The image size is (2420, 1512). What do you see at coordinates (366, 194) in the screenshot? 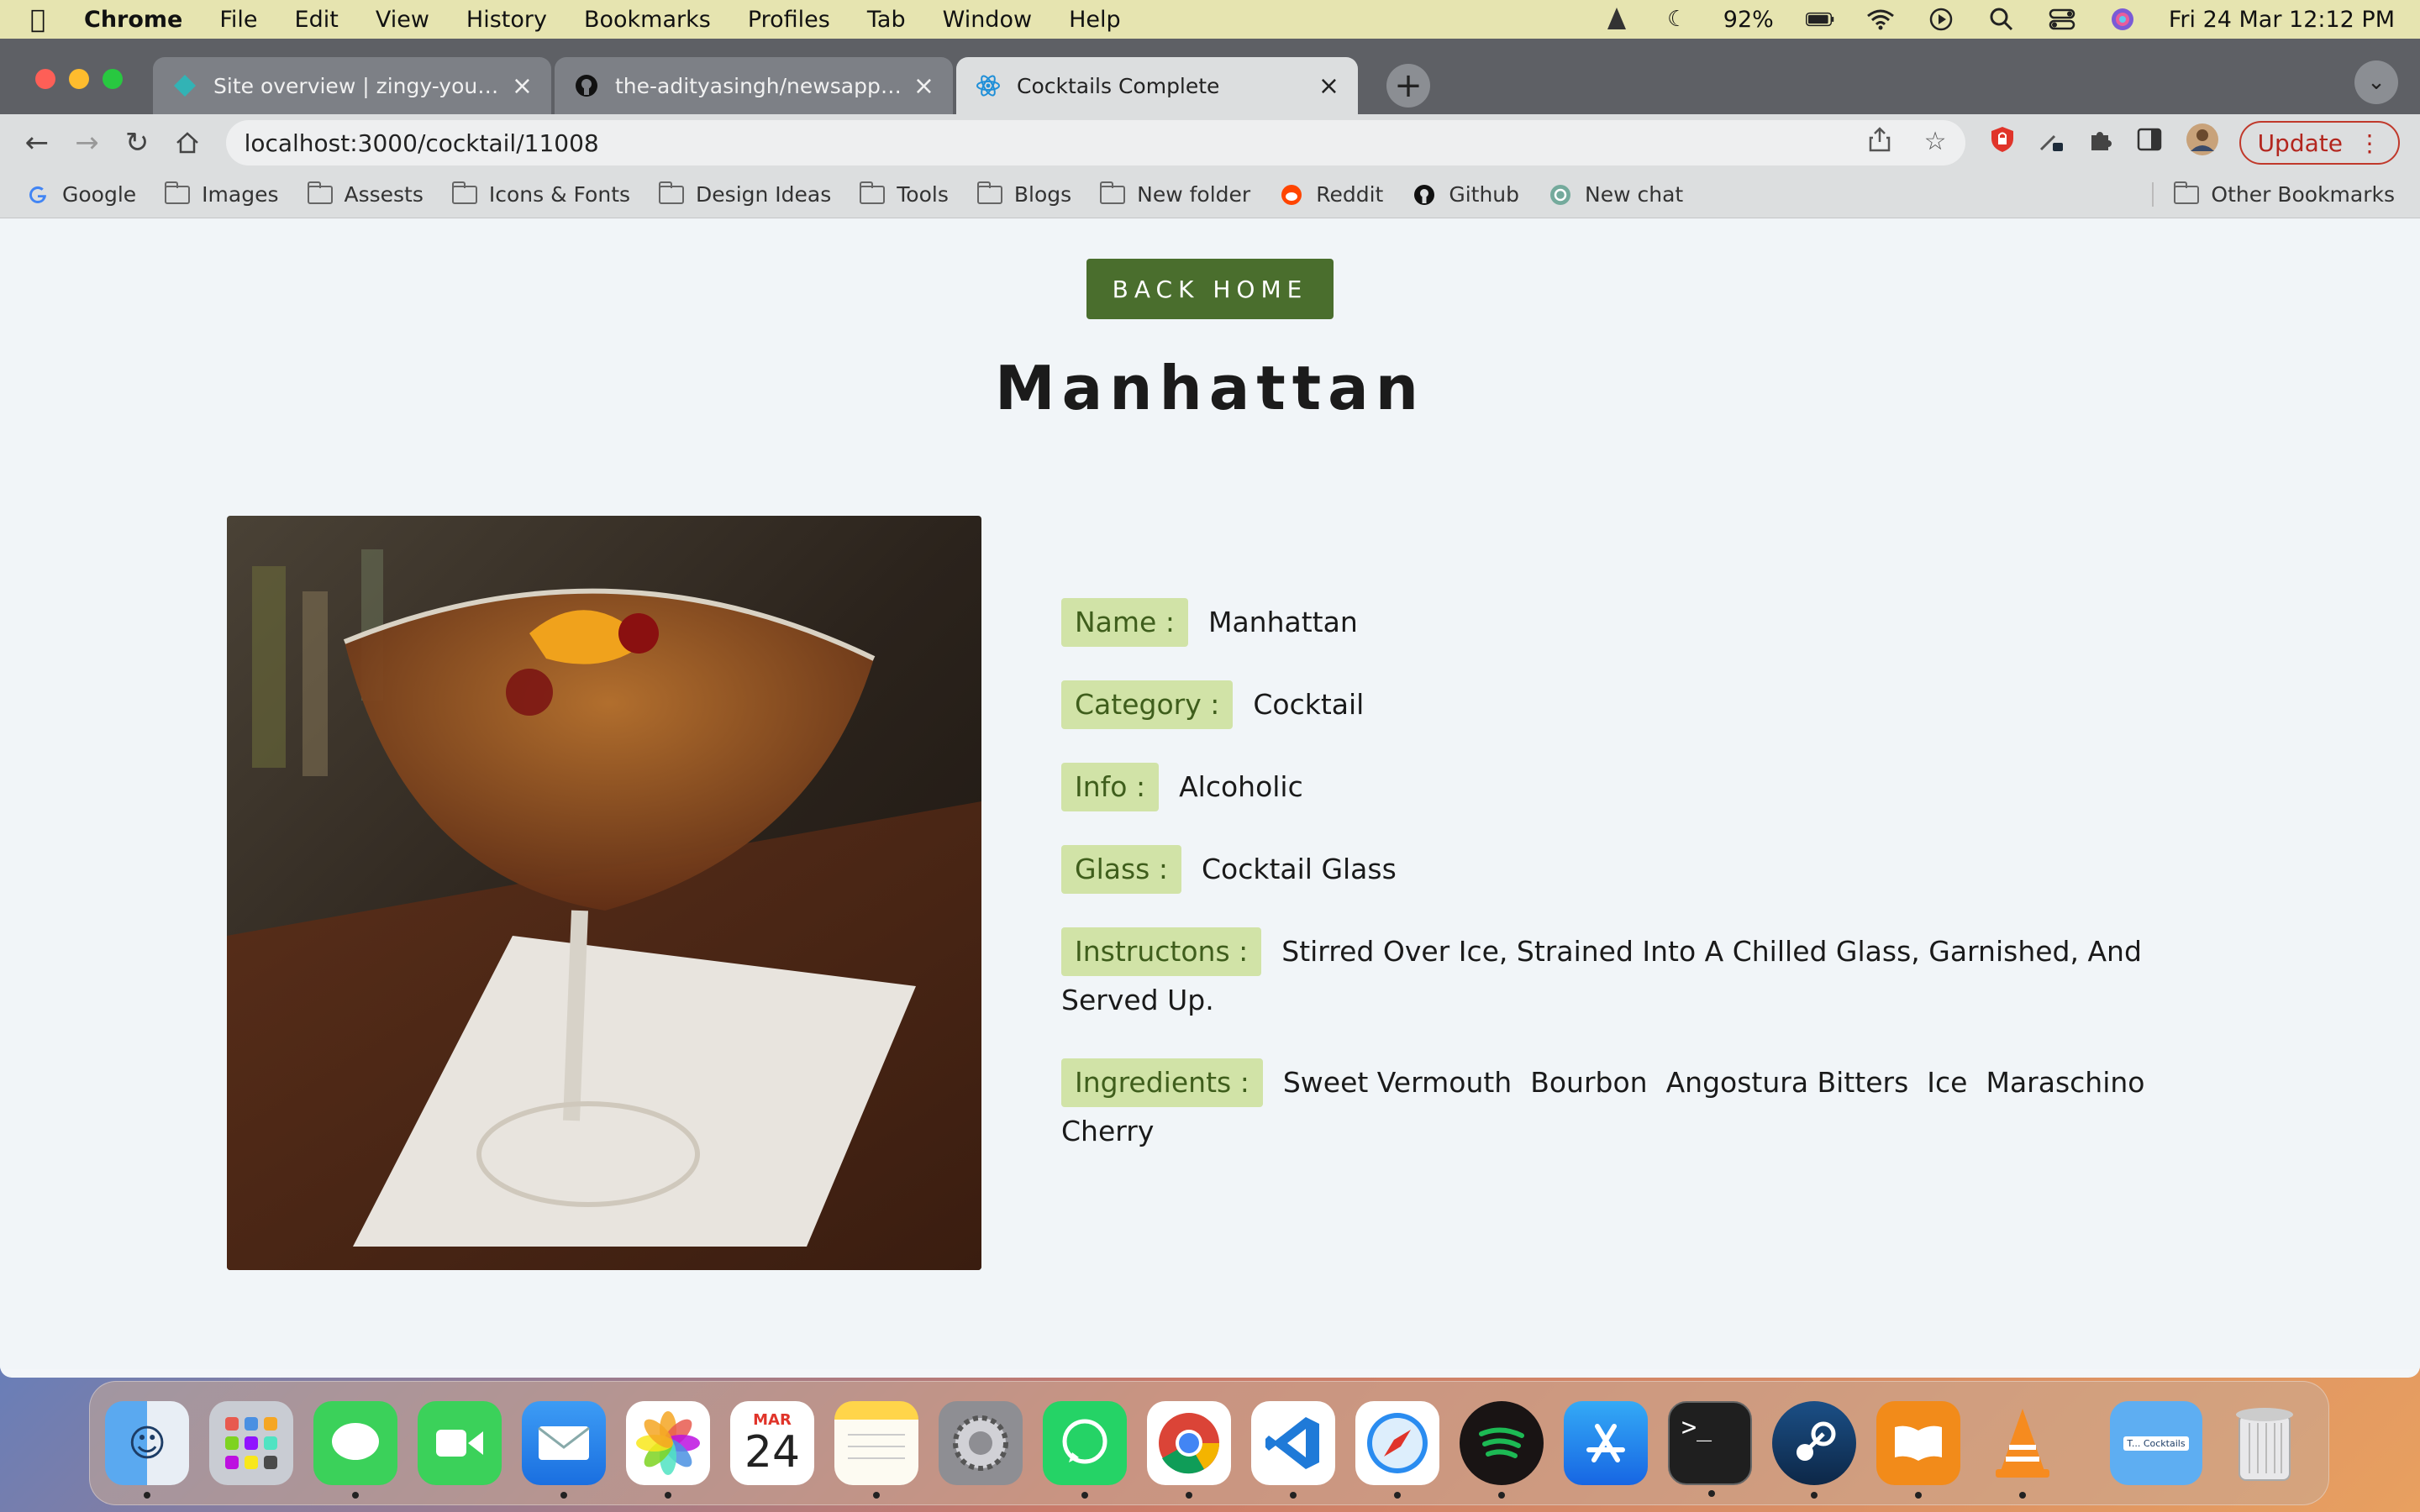
I see `bookmark-folder-assests: Assests` at bounding box center [366, 194].